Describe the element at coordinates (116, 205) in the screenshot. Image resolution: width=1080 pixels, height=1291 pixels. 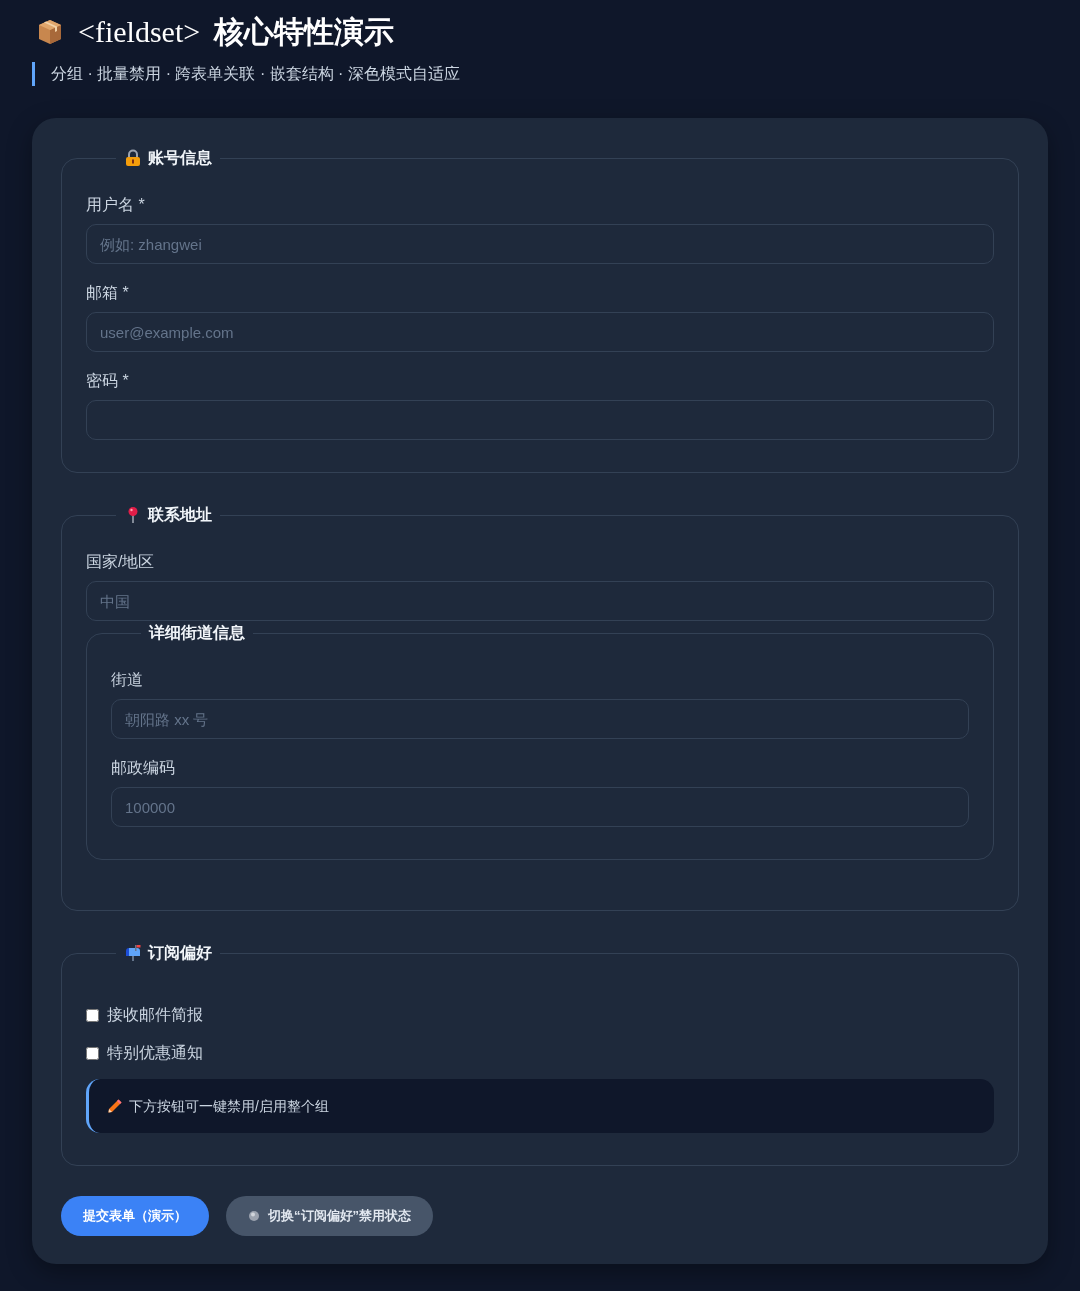
I see `field-label: 用户名 *` at that location.